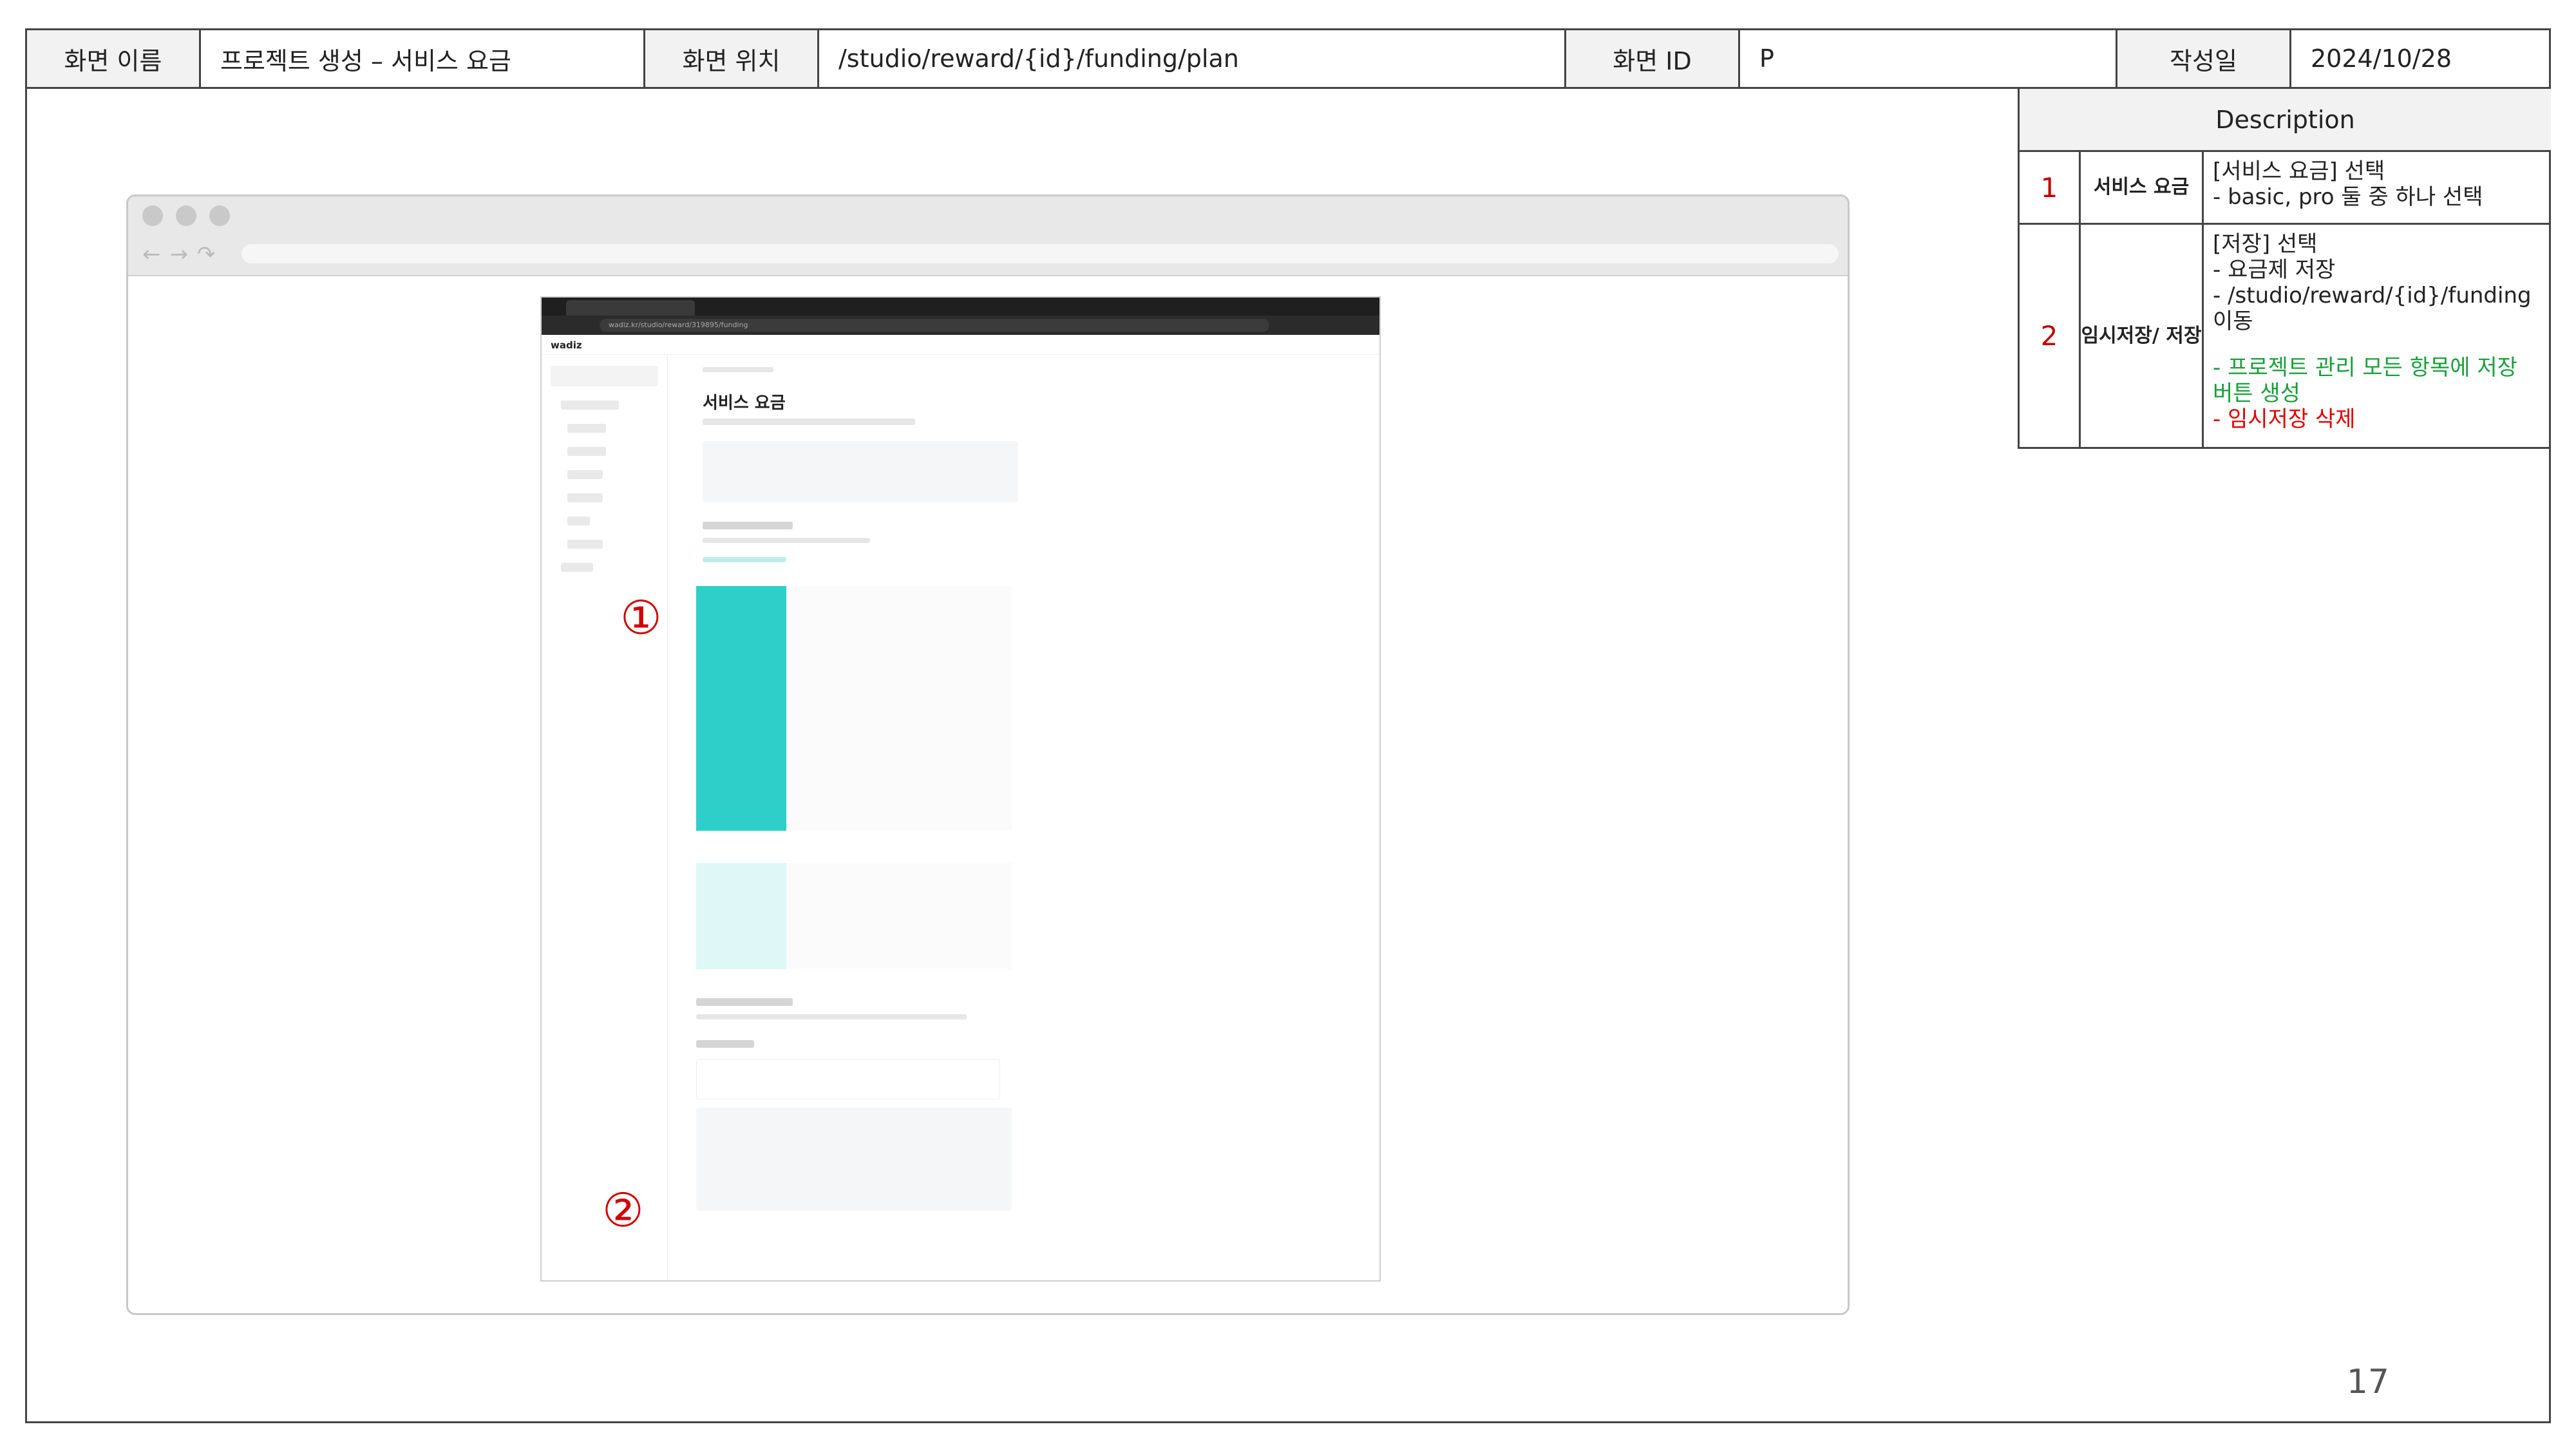 This screenshot has width=2576, height=1449. I want to click on screen-location-label: 화면 위치, so click(732, 58).